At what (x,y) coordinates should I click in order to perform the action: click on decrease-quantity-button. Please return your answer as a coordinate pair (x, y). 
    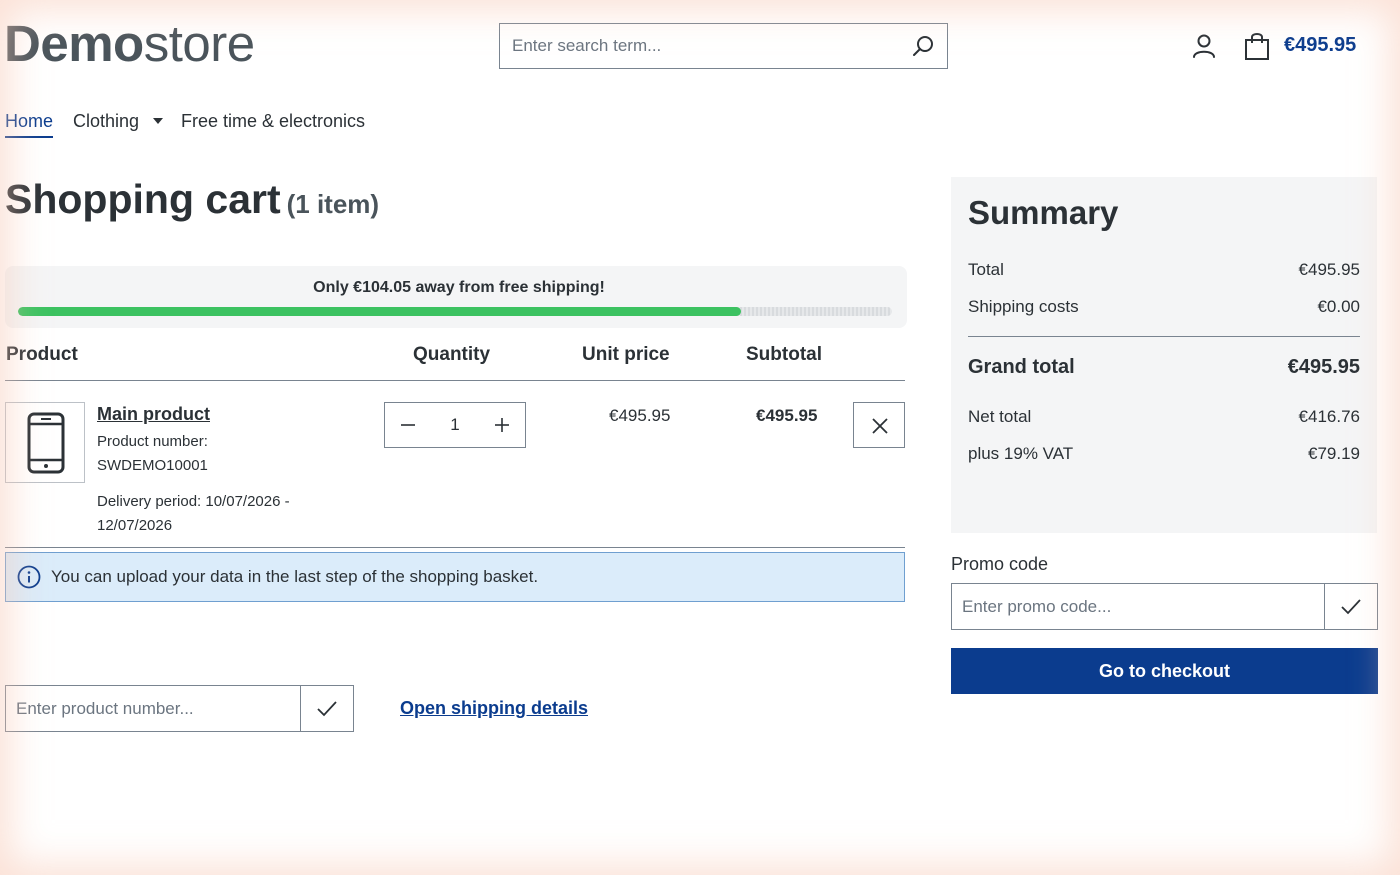
    Looking at the image, I should click on (408, 425).